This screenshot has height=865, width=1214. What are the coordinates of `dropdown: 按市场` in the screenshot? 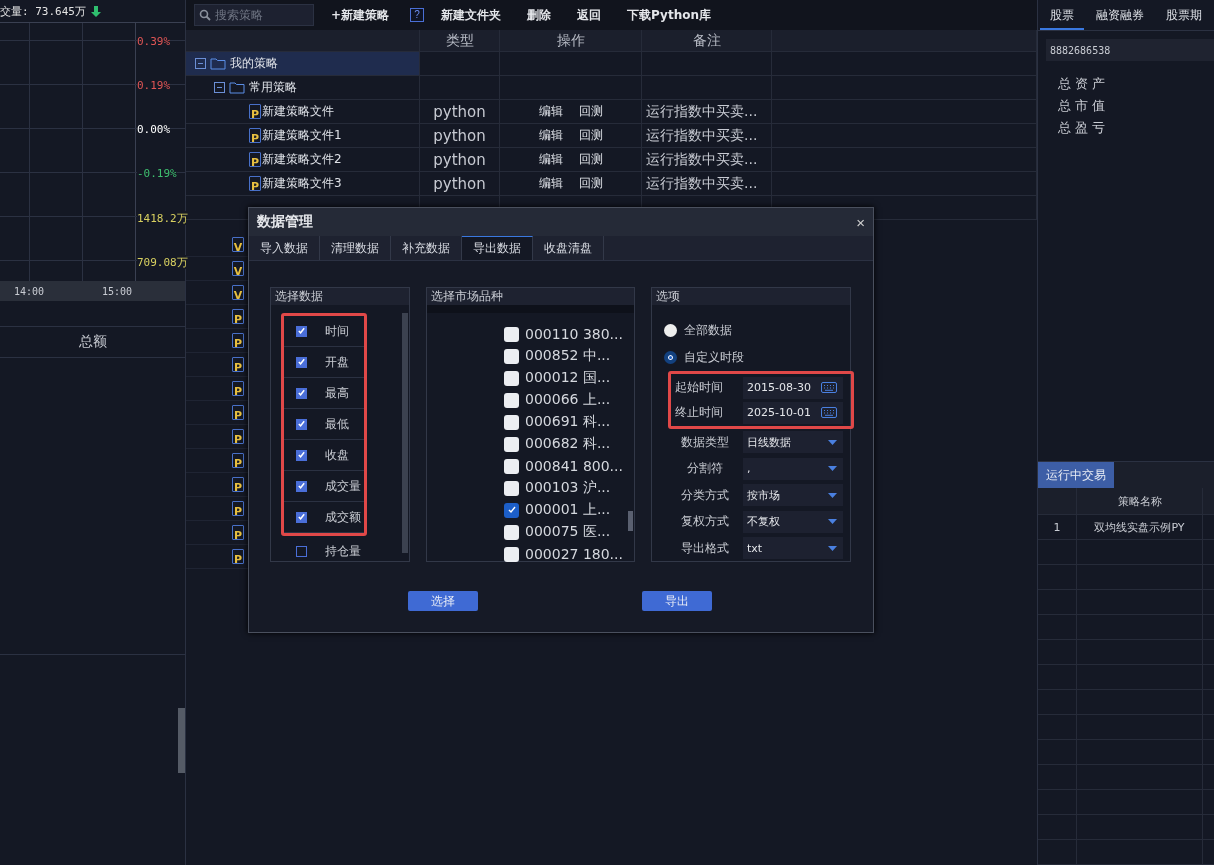 It's located at (793, 495).